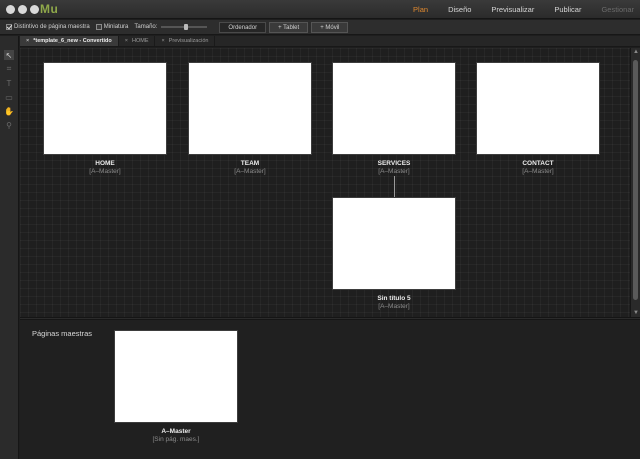 The image size is (640, 459). I want to click on canvas-scrollbar: ▲ ▼, so click(635, 182).